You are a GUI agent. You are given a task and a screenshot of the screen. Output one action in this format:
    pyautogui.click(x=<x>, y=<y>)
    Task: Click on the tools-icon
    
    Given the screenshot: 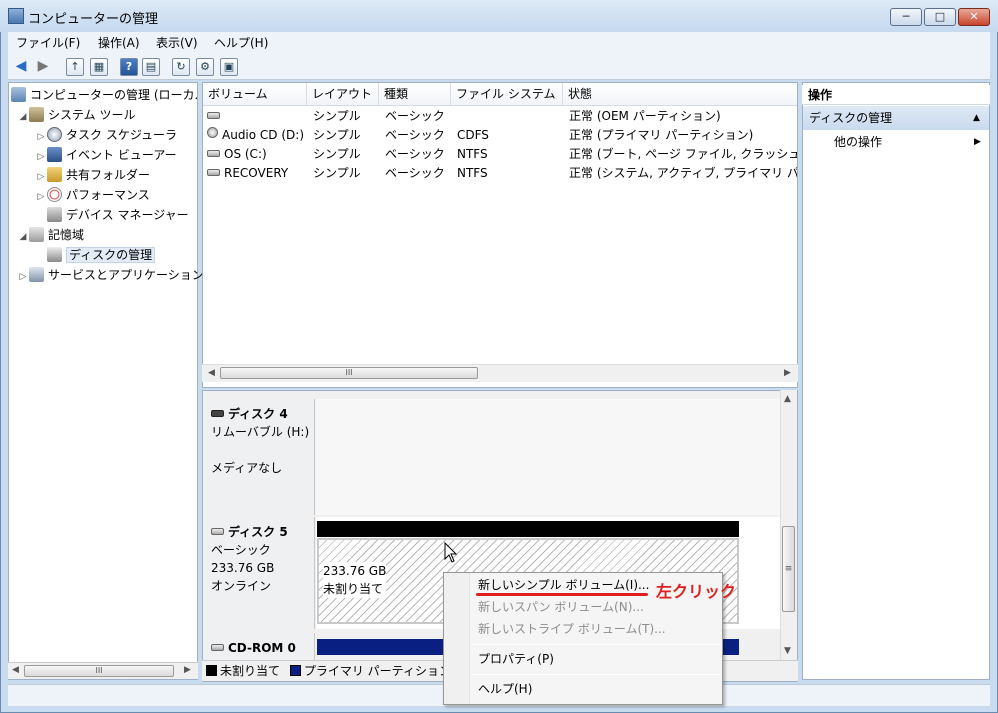 What is the action you would take?
    pyautogui.click(x=36, y=114)
    